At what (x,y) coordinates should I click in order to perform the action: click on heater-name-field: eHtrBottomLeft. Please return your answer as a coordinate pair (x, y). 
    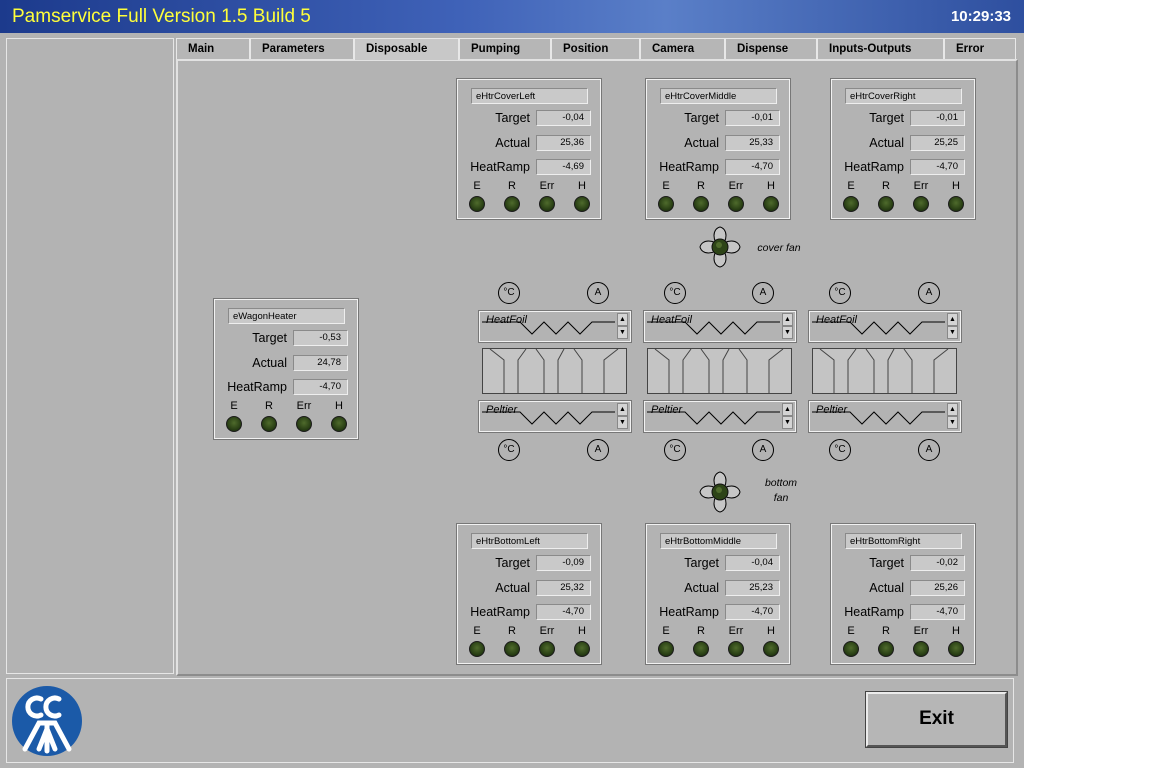
    Looking at the image, I should click on (529, 541).